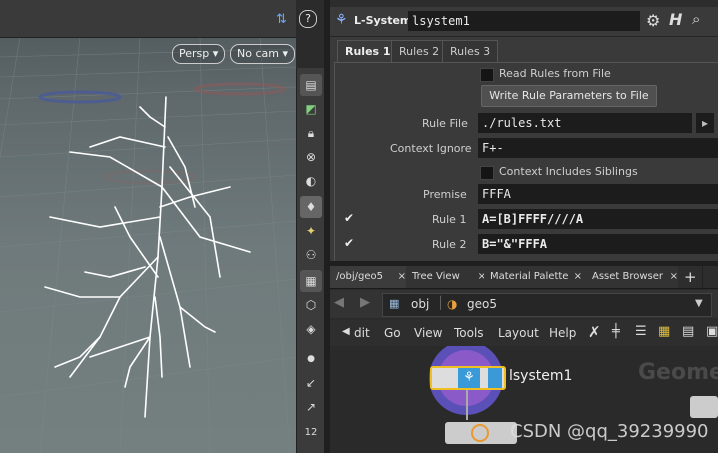  Describe the element at coordinates (199, 54) in the screenshot. I see `perspective-dropdown: Persp ▾` at that location.